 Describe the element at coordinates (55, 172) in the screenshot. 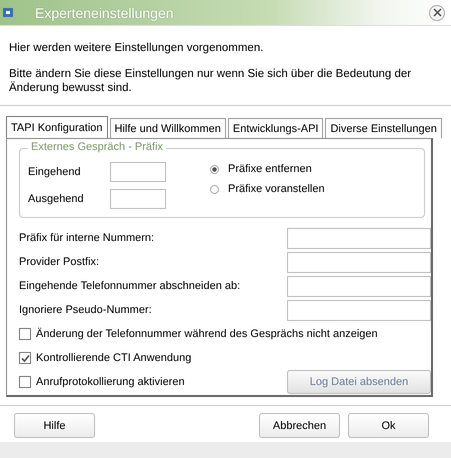

I see `field-label: Eingehend` at that location.